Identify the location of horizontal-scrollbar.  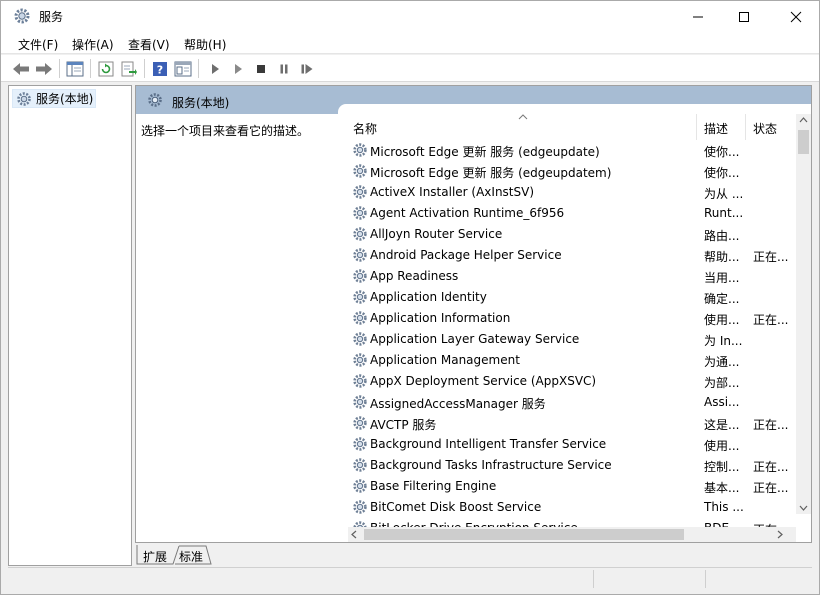
(572, 534).